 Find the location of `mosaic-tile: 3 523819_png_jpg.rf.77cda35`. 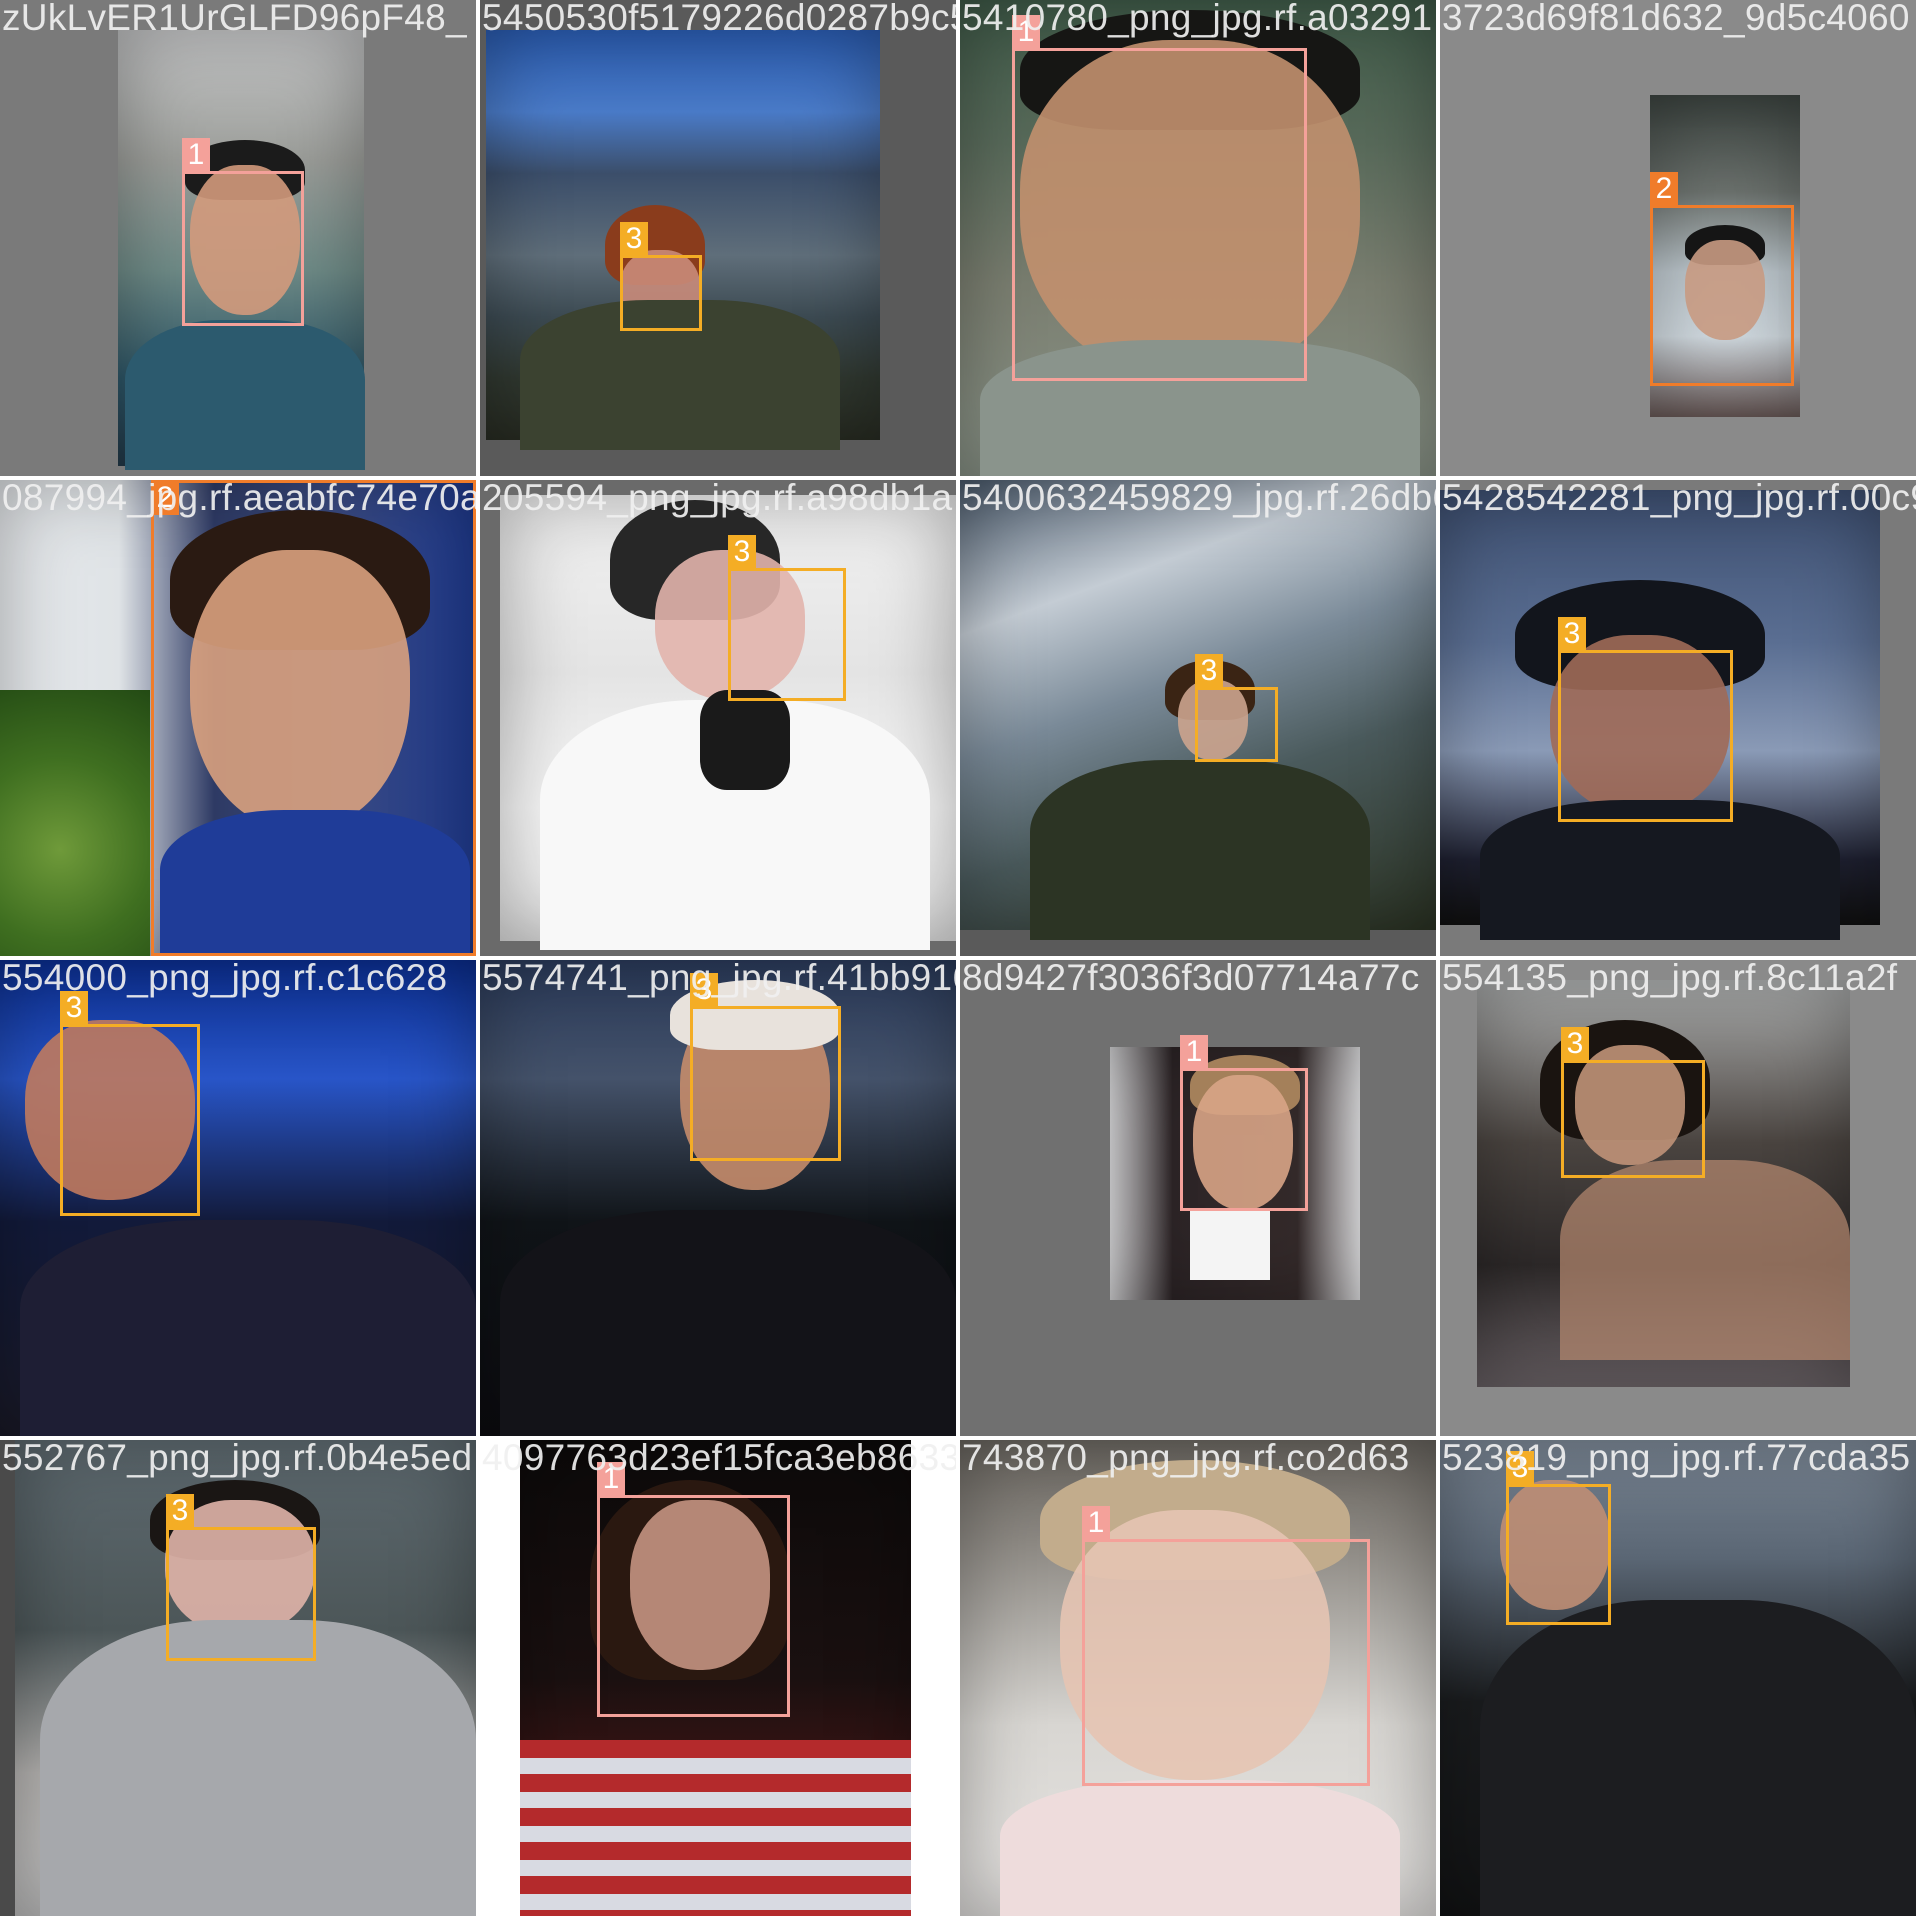

mosaic-tile: 3 523819_png_jpg.rf.77cda35 is located at coordinates (1678, 1678).